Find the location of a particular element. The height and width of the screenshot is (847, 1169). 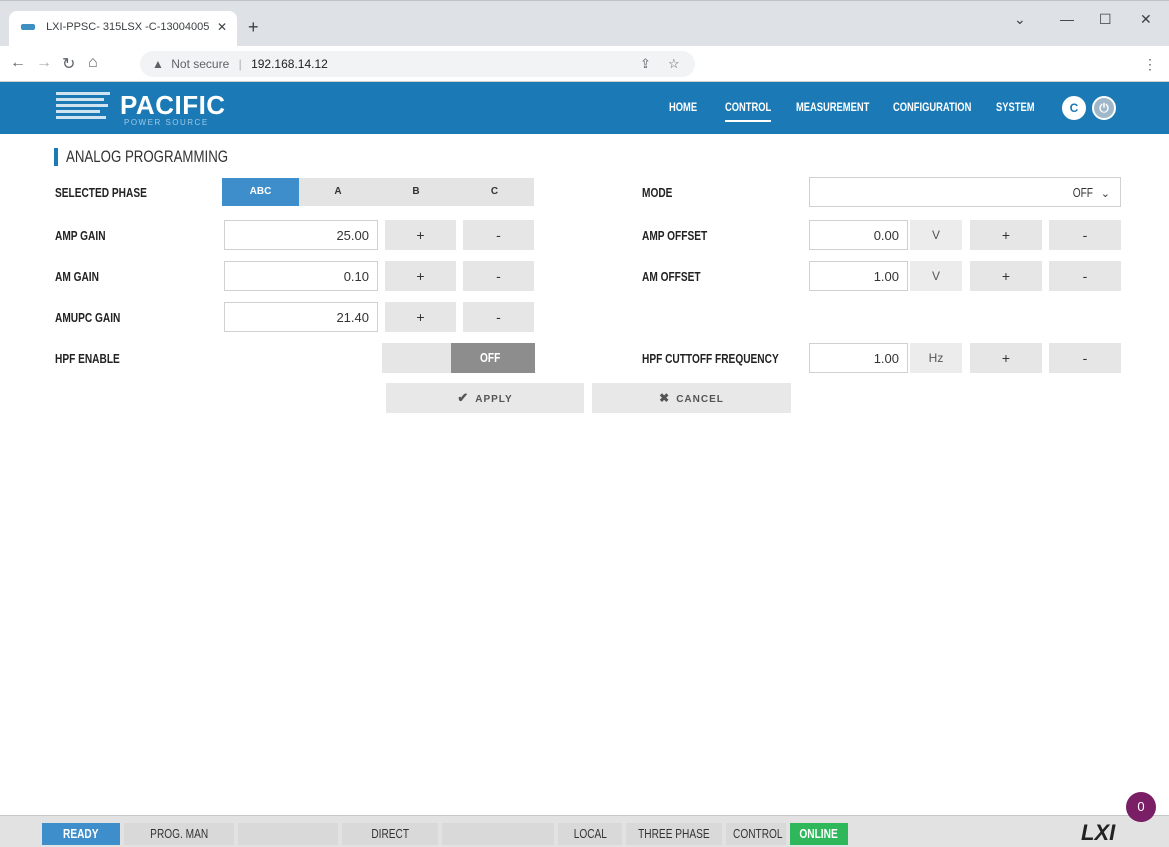

status-online: ONLINE is located at coordinates (819, 834).